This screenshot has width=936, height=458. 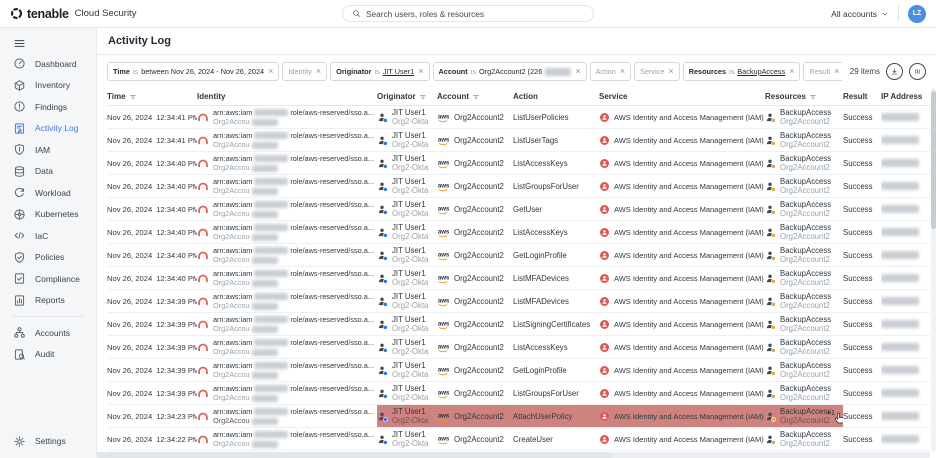 I want to click on time-cell: Nov 26, 2024 12:34:40 PM, so click(x=152, y=186).